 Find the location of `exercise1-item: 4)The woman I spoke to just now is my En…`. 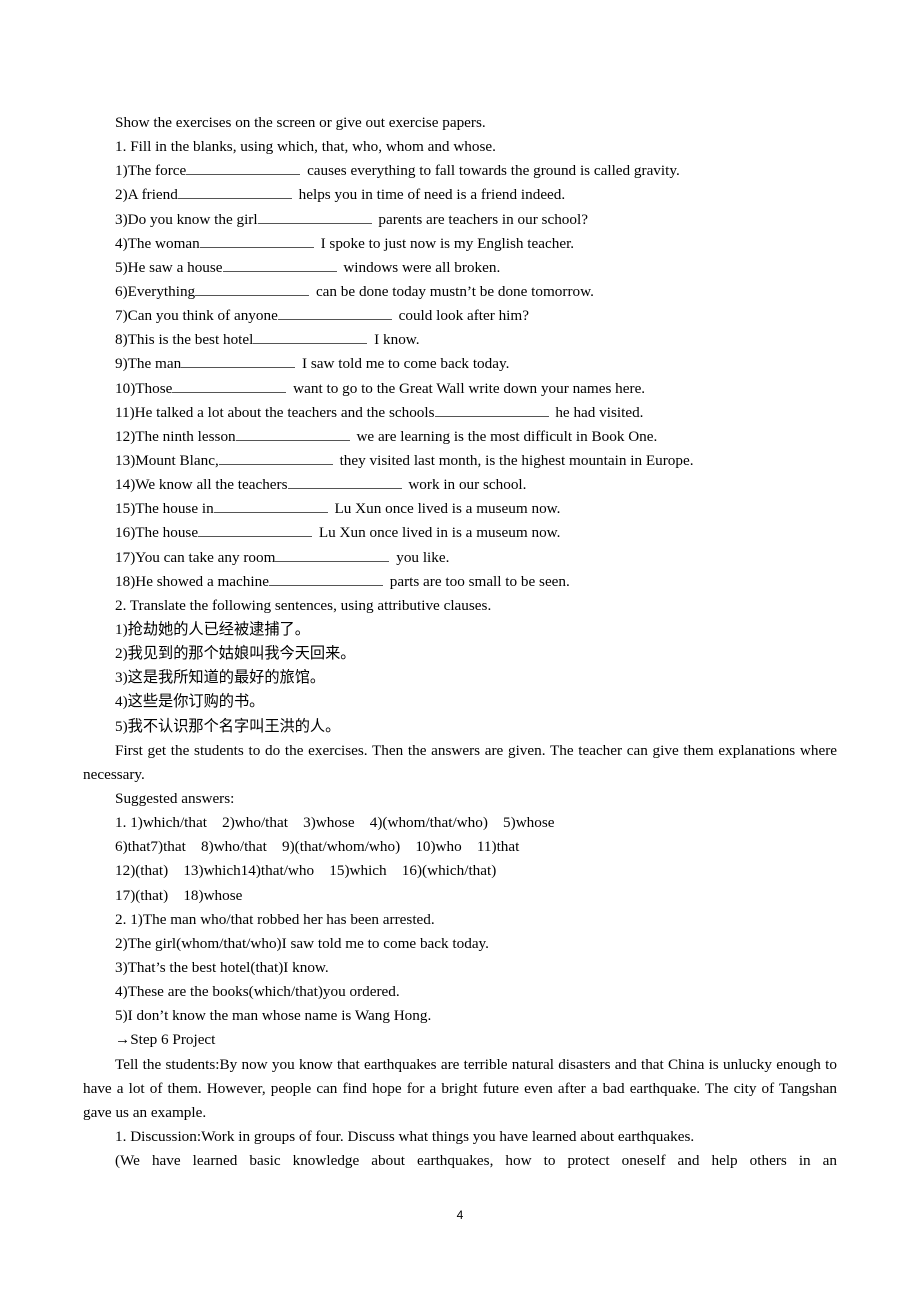

exercise1-item: 4)The woman I spoke to just now is my En… is located at coordinates (460, 244).